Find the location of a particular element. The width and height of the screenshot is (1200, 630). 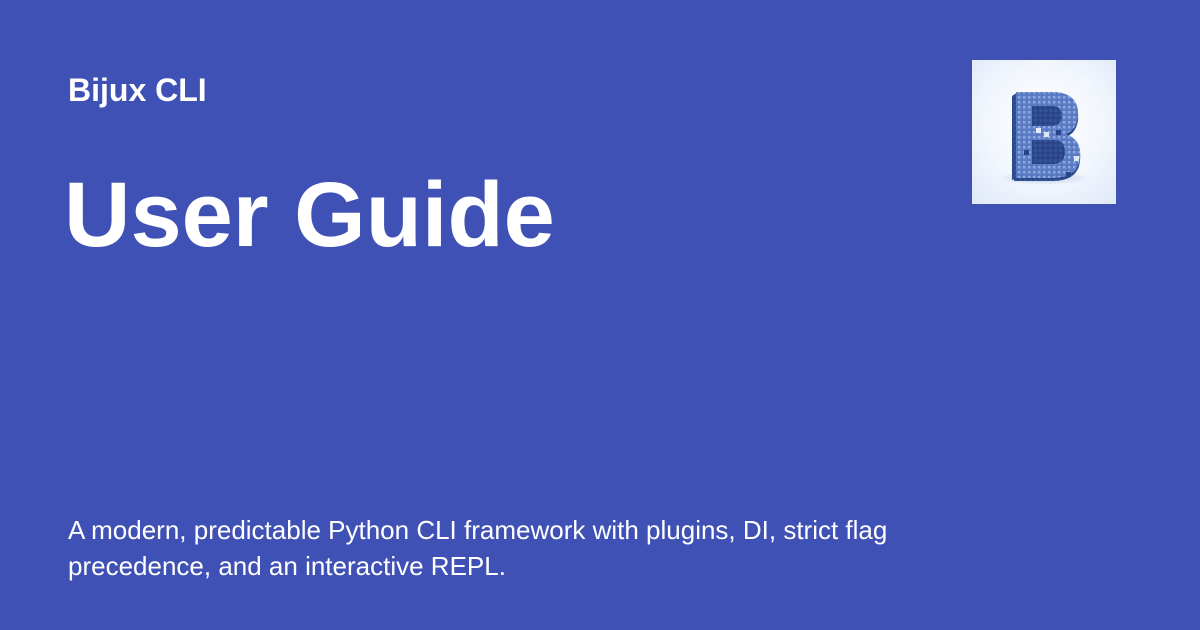

pixel-letter-b-icon is located at coordinates (1044, 138).